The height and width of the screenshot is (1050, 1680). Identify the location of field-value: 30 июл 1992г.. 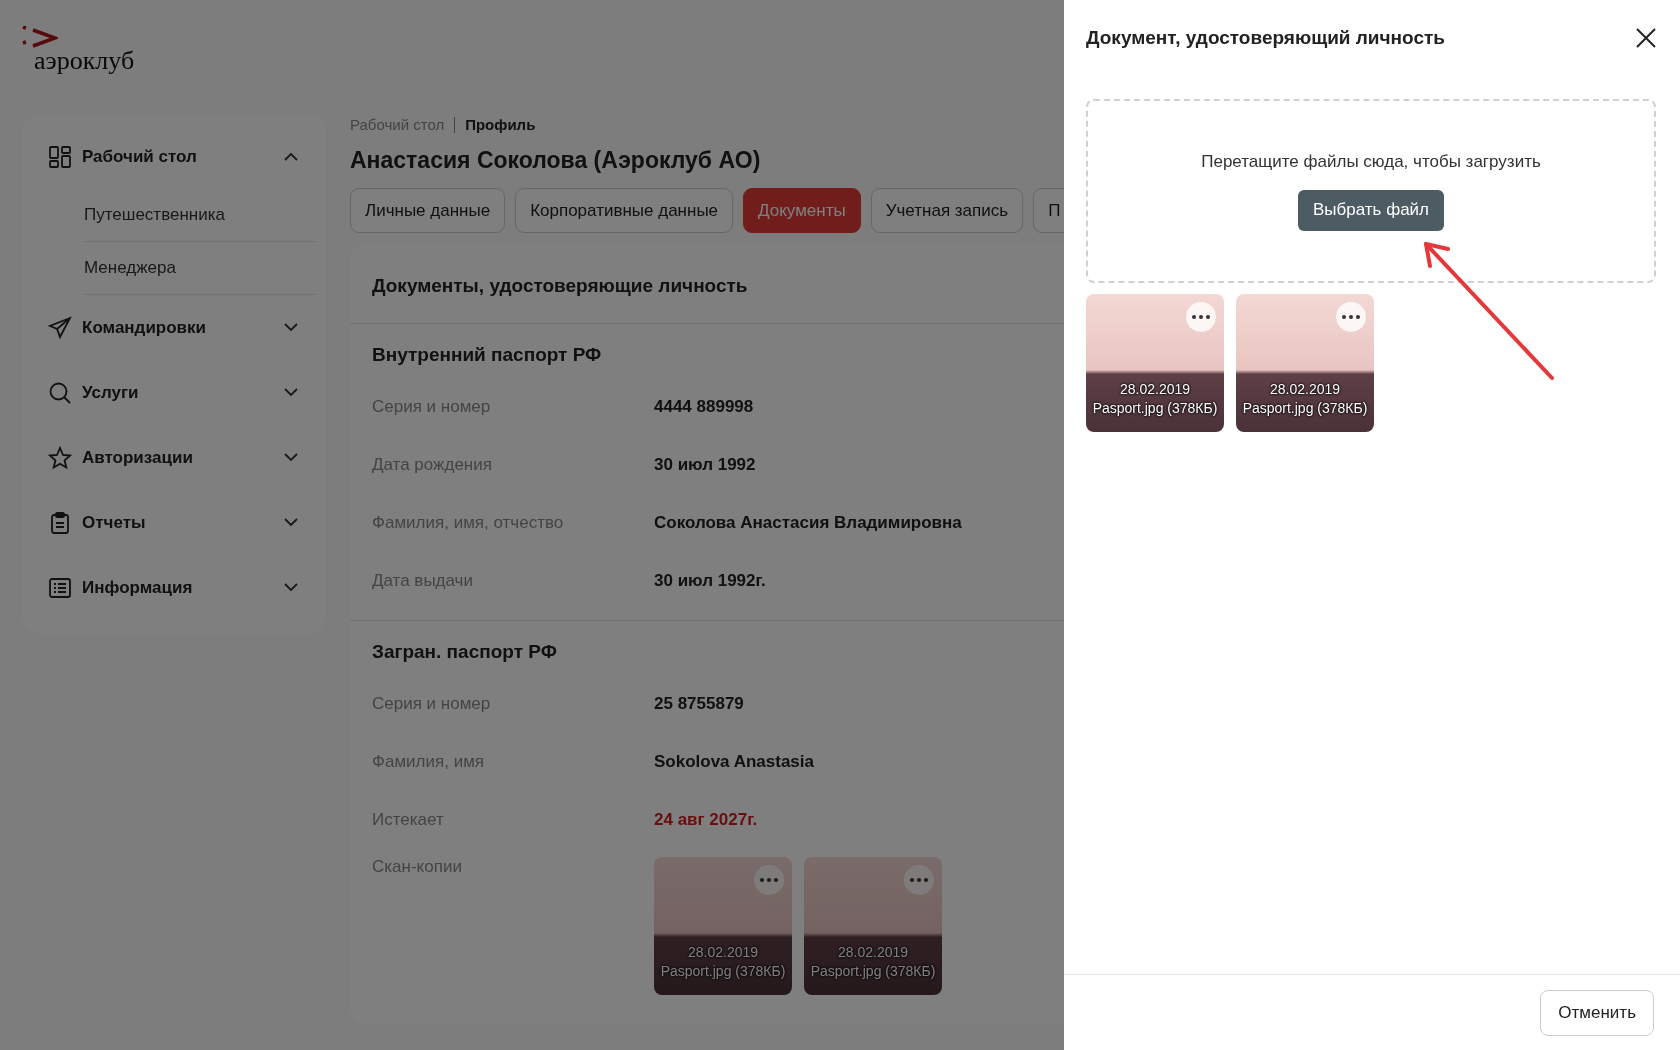
(710, 581).